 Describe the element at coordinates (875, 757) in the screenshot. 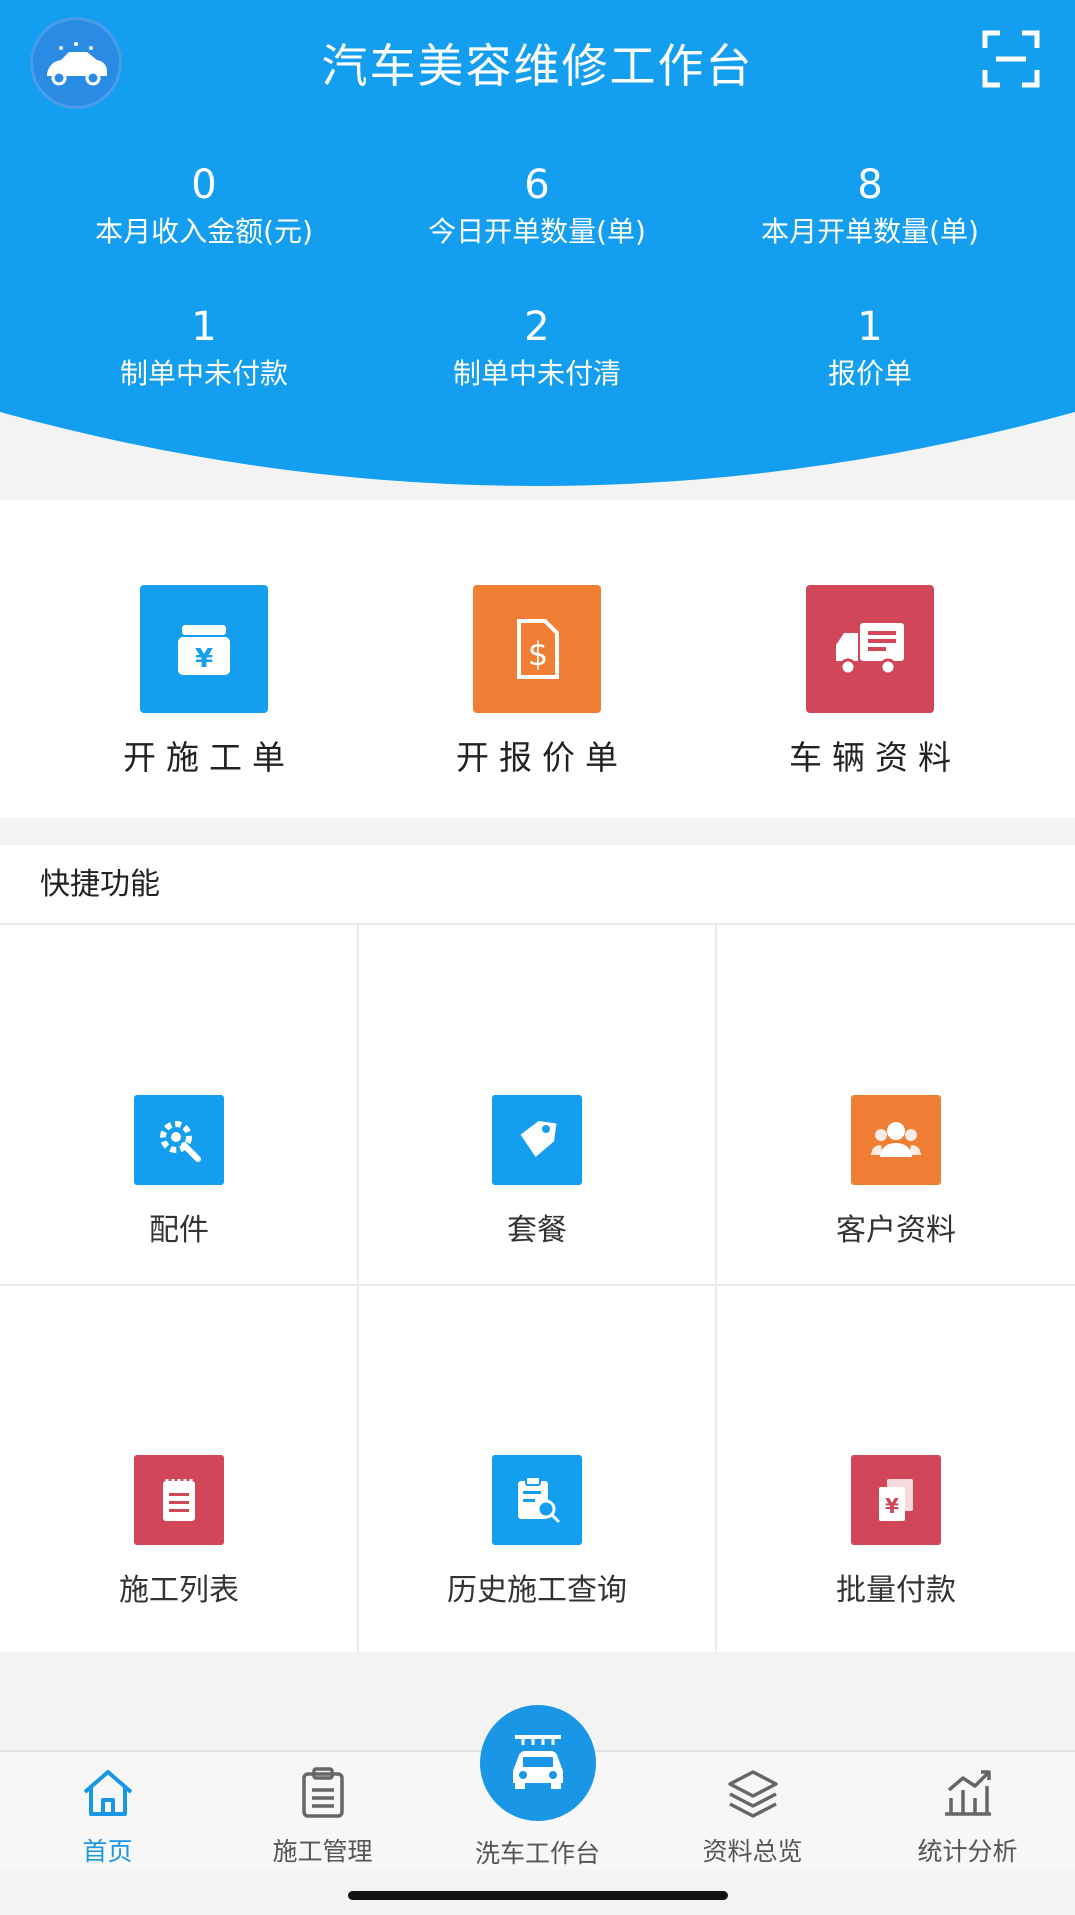

I see `vehicle-info-label: 车辆资料` at that location.